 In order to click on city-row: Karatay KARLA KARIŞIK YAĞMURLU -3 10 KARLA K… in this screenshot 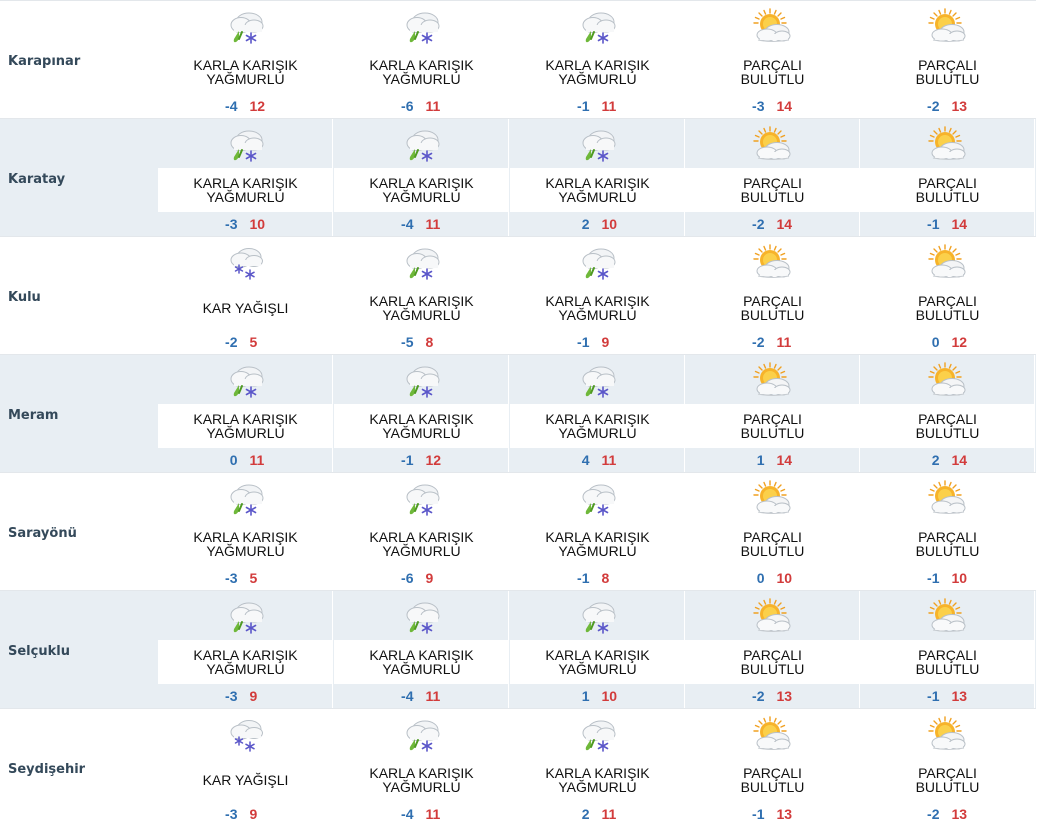, I will do `click(518, 178)`.